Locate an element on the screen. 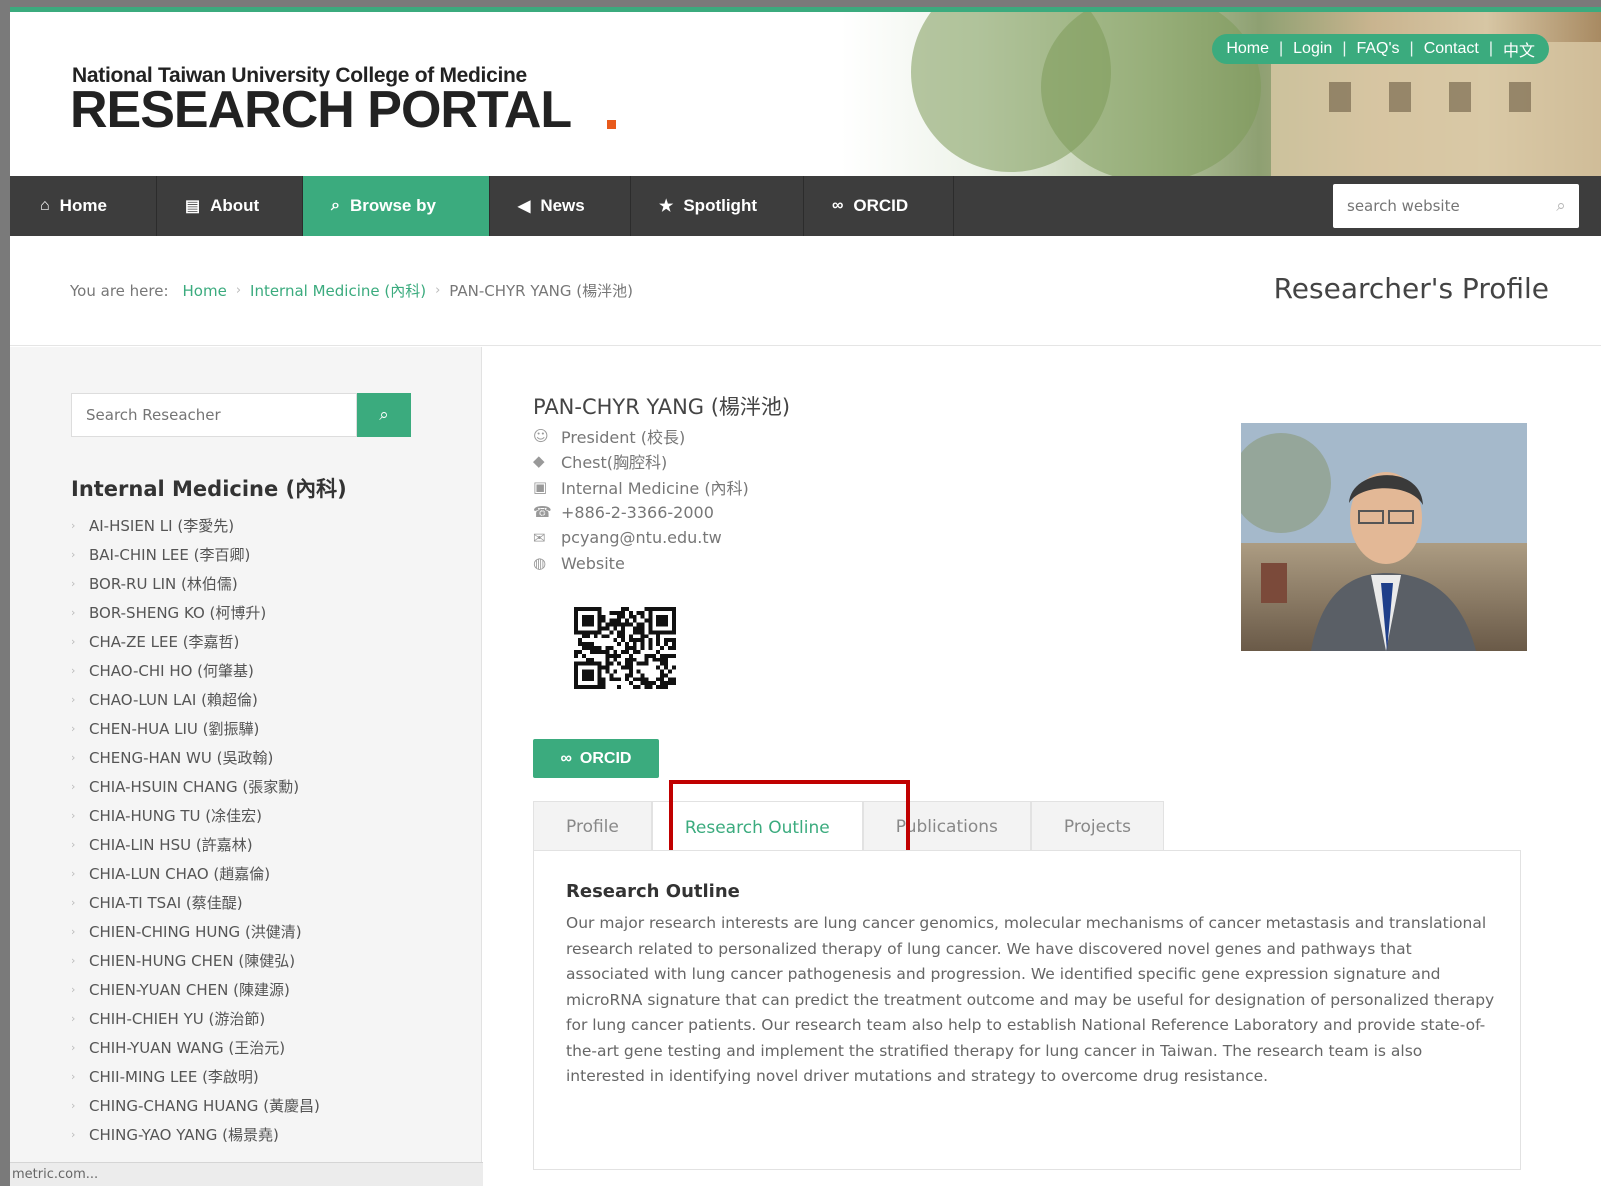 This screenshot has height=1186, width=1601. tab-profile: Profile is located at coordinates (592, 826).